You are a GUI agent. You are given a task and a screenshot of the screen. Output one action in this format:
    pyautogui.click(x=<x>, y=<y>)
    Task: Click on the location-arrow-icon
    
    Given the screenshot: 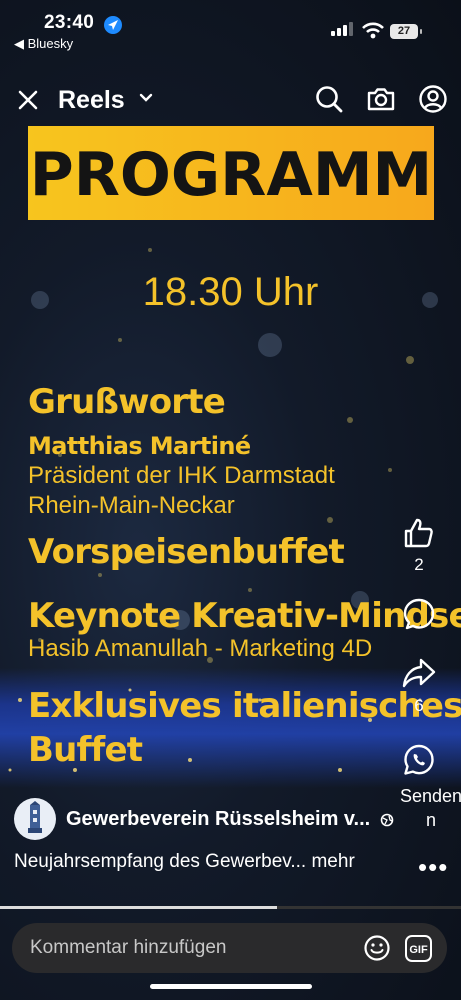 What is the action you would take?
    pyautogui.click(x=113, y=25)
    